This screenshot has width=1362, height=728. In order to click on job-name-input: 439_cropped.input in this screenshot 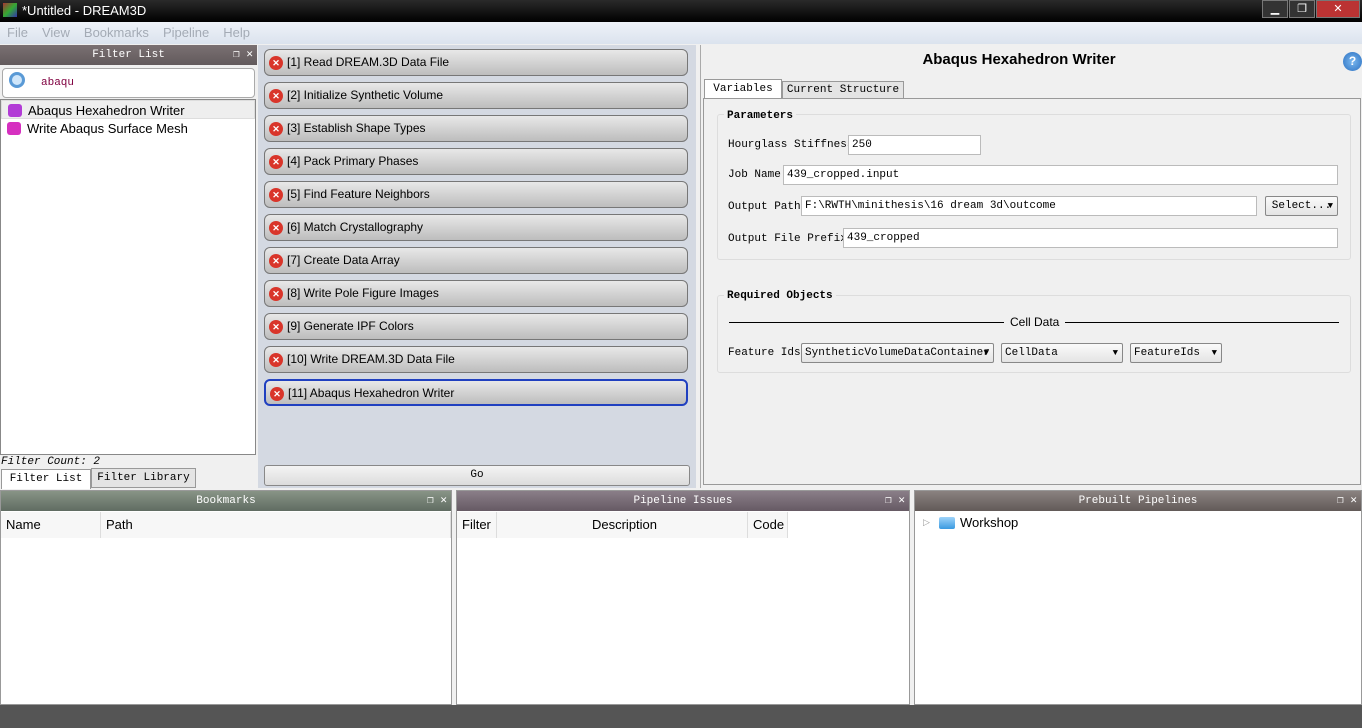, I will do `click(1060, 175)`.